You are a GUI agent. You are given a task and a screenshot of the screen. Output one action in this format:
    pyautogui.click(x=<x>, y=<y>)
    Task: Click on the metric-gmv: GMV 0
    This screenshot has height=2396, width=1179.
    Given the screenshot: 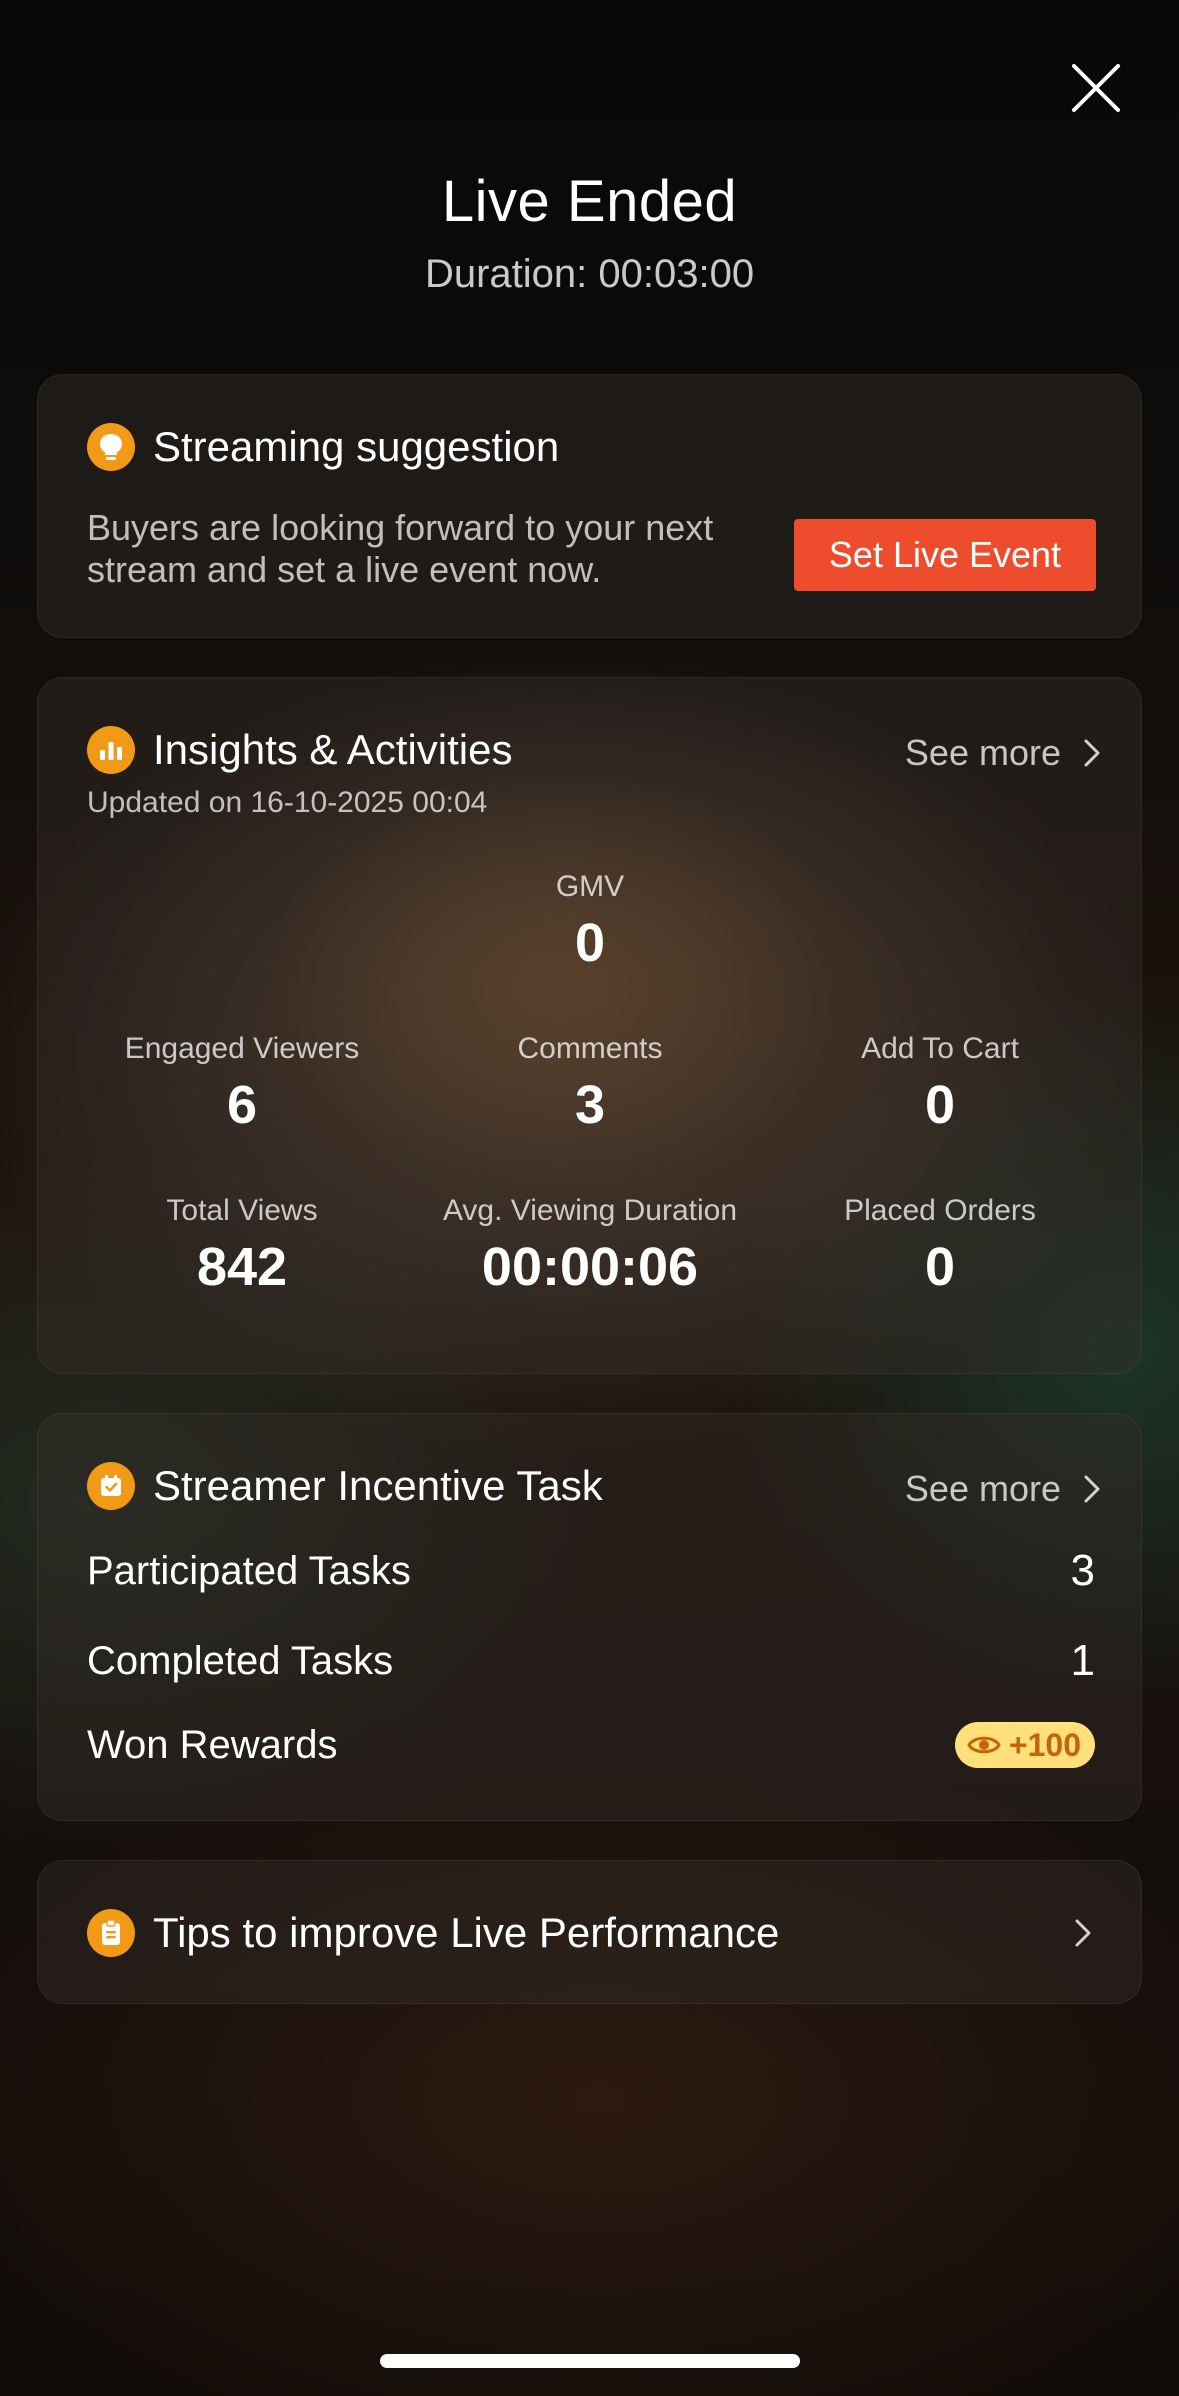 What is the action you would take?
    pyautogui.click(x=590, y=922)
    